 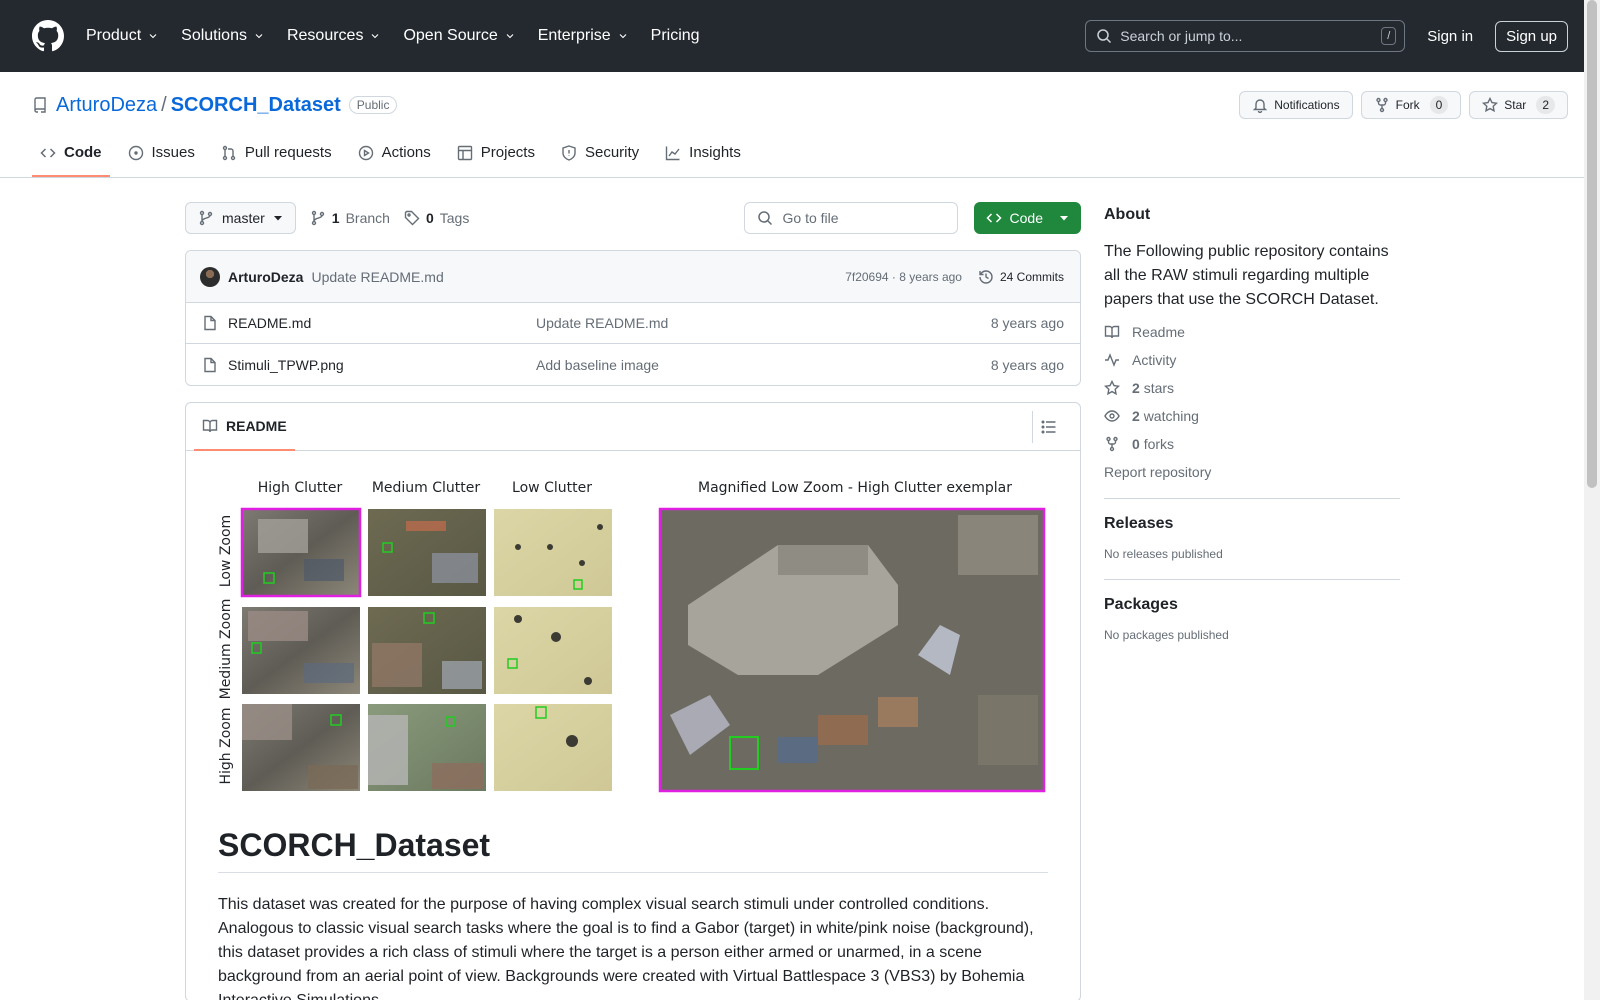 I want to click on commit-hash-age: 7f20694 · 8 years ago, so click(x=903, y=277).